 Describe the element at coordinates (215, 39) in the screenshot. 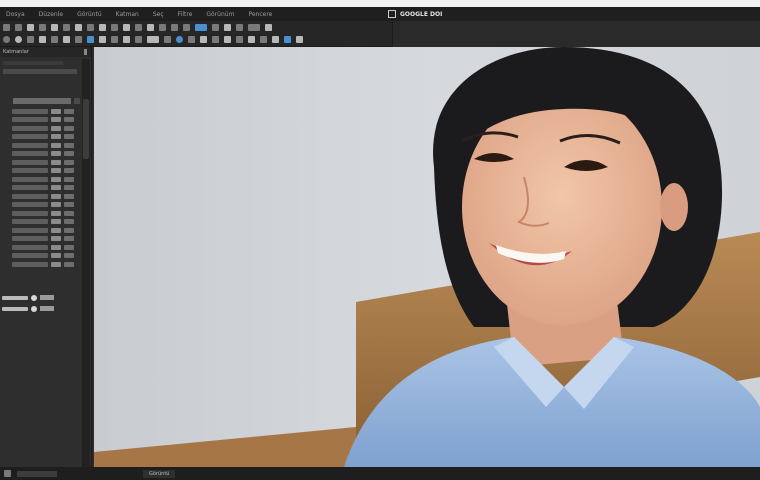

I see `option-18-icon` at that location.